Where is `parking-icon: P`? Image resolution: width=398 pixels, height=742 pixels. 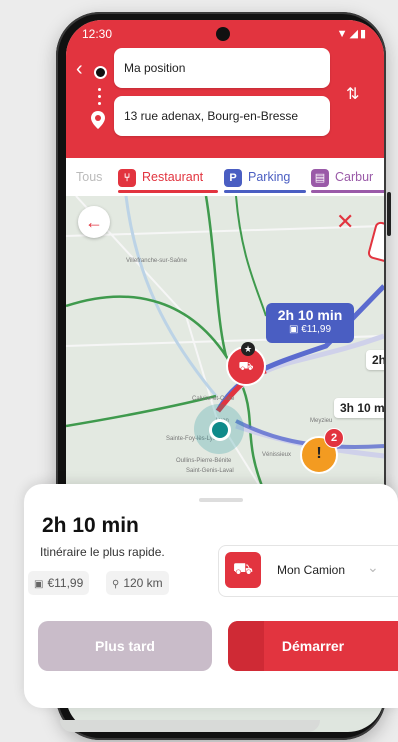 parking-icon: P is located at coordinates (233, 177).